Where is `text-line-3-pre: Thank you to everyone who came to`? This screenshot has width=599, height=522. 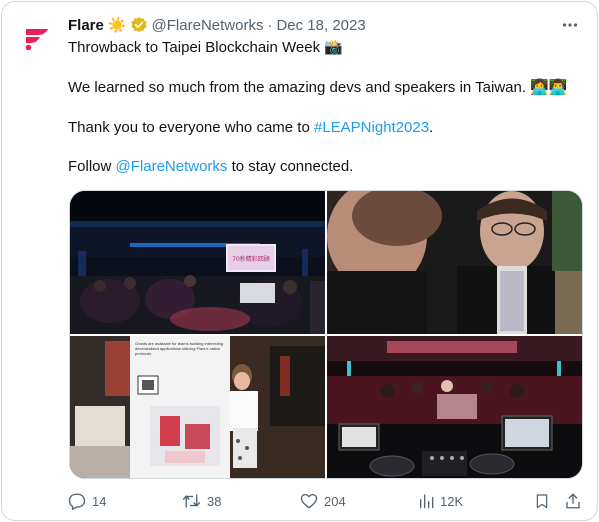 text-line-3-pre: Thank you to everyone who came to is located at coordinates (191, 127).